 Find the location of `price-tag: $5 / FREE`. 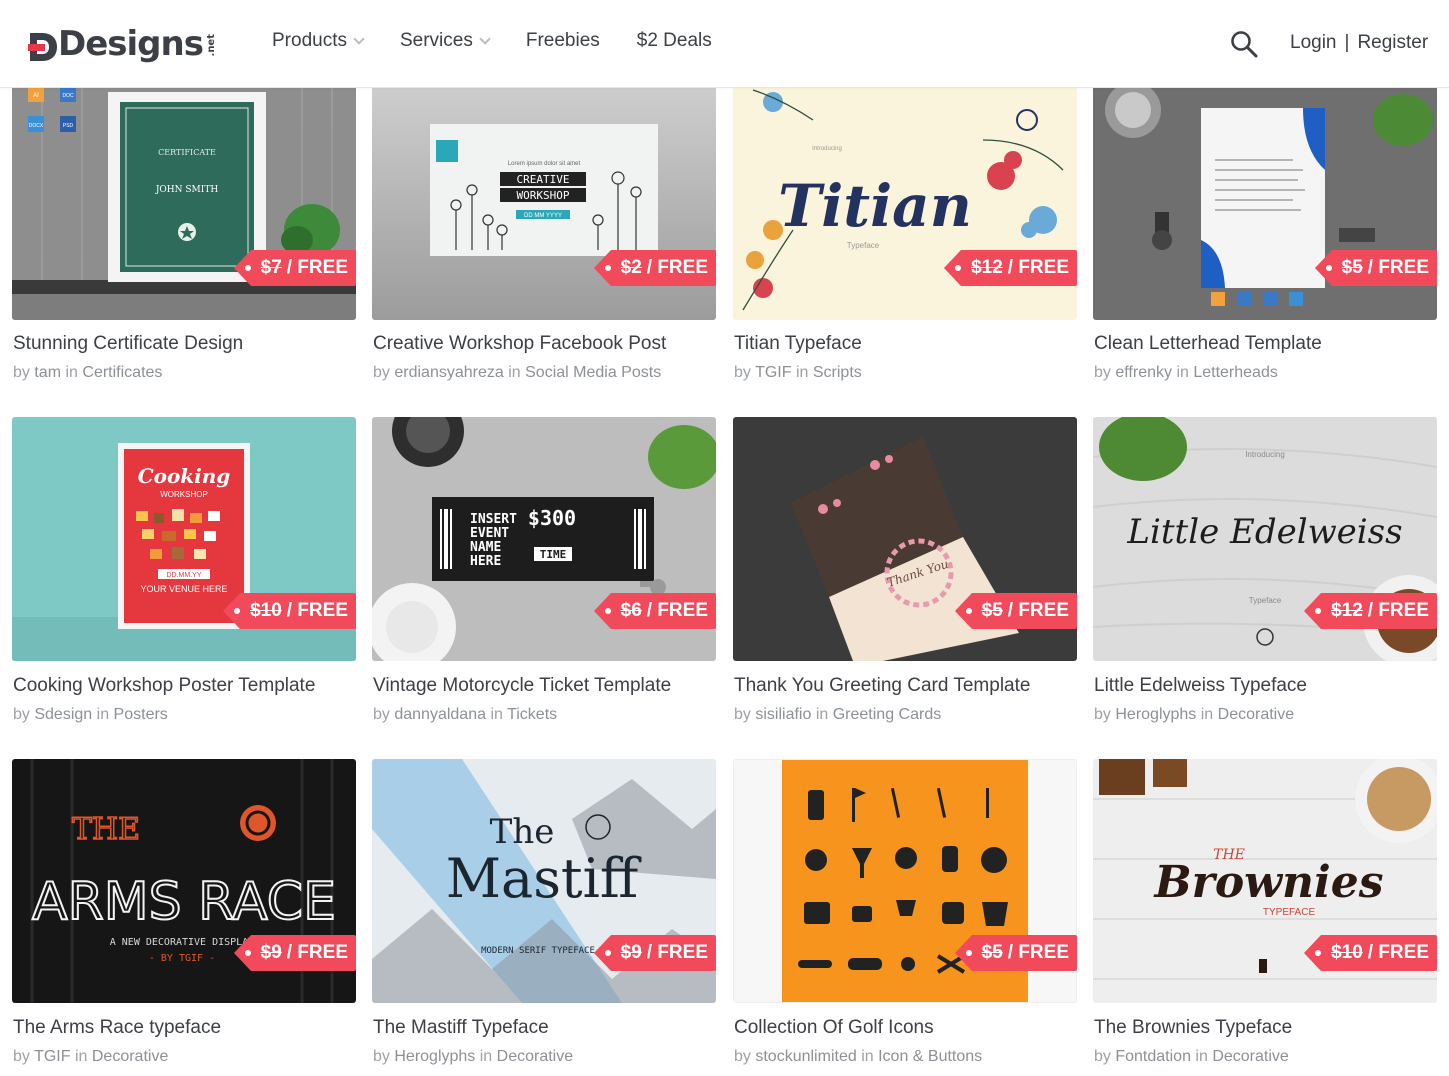

price-tag: $5 / FREE is located at coordinates (1015, 611).